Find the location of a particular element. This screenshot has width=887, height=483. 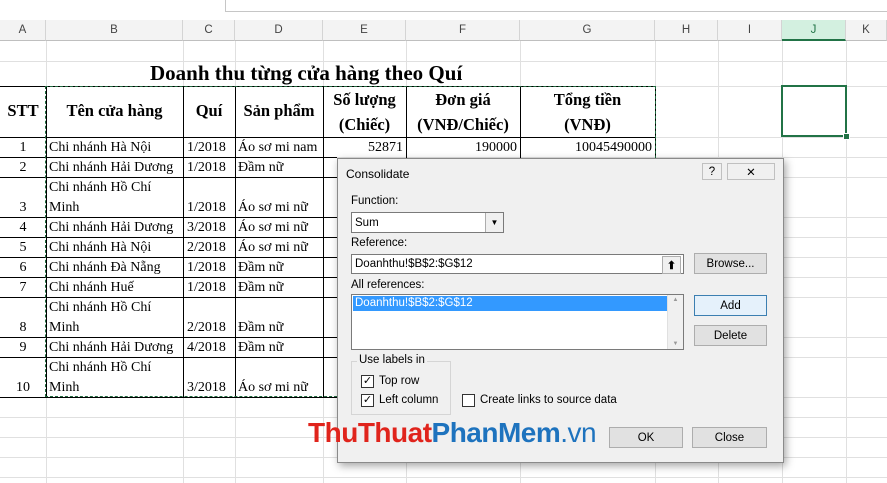

close-button: Close is located at coordinates (729, 437).